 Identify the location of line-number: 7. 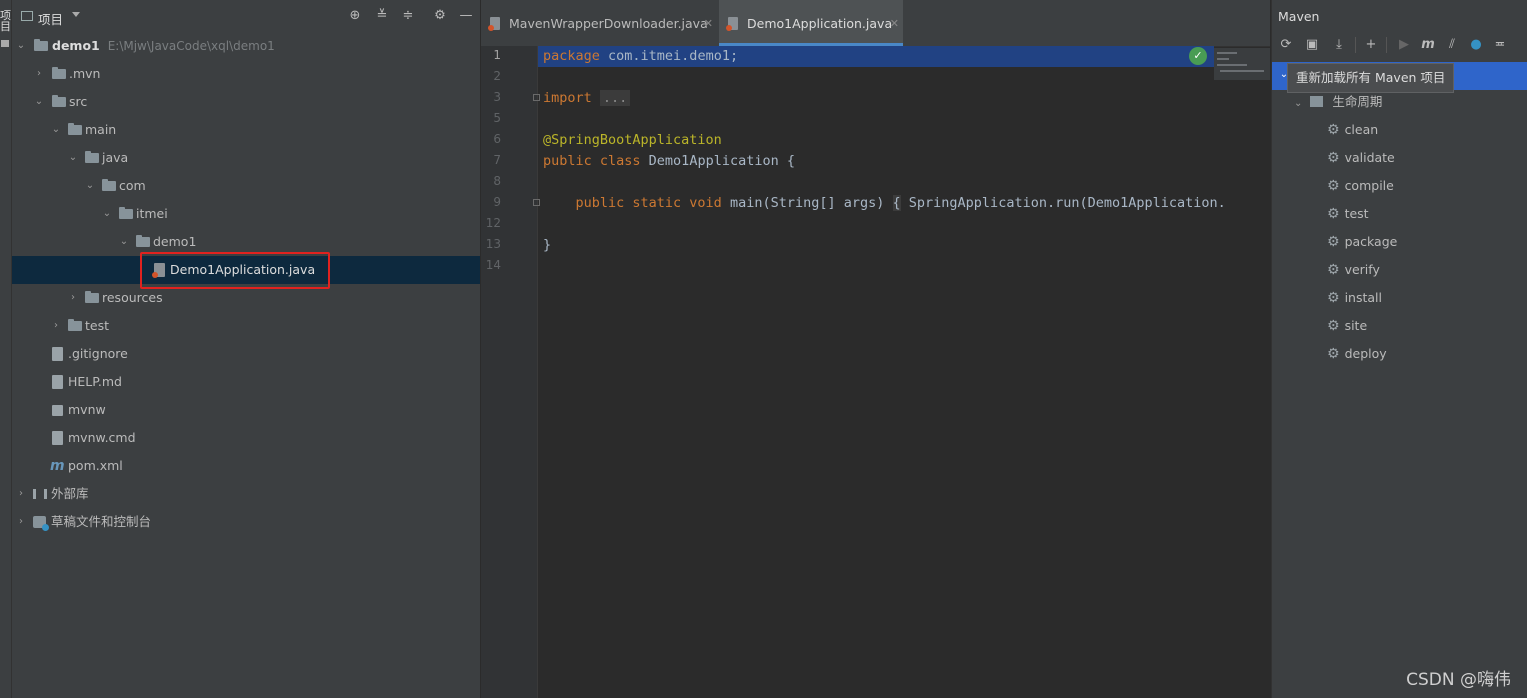
(497, 160).